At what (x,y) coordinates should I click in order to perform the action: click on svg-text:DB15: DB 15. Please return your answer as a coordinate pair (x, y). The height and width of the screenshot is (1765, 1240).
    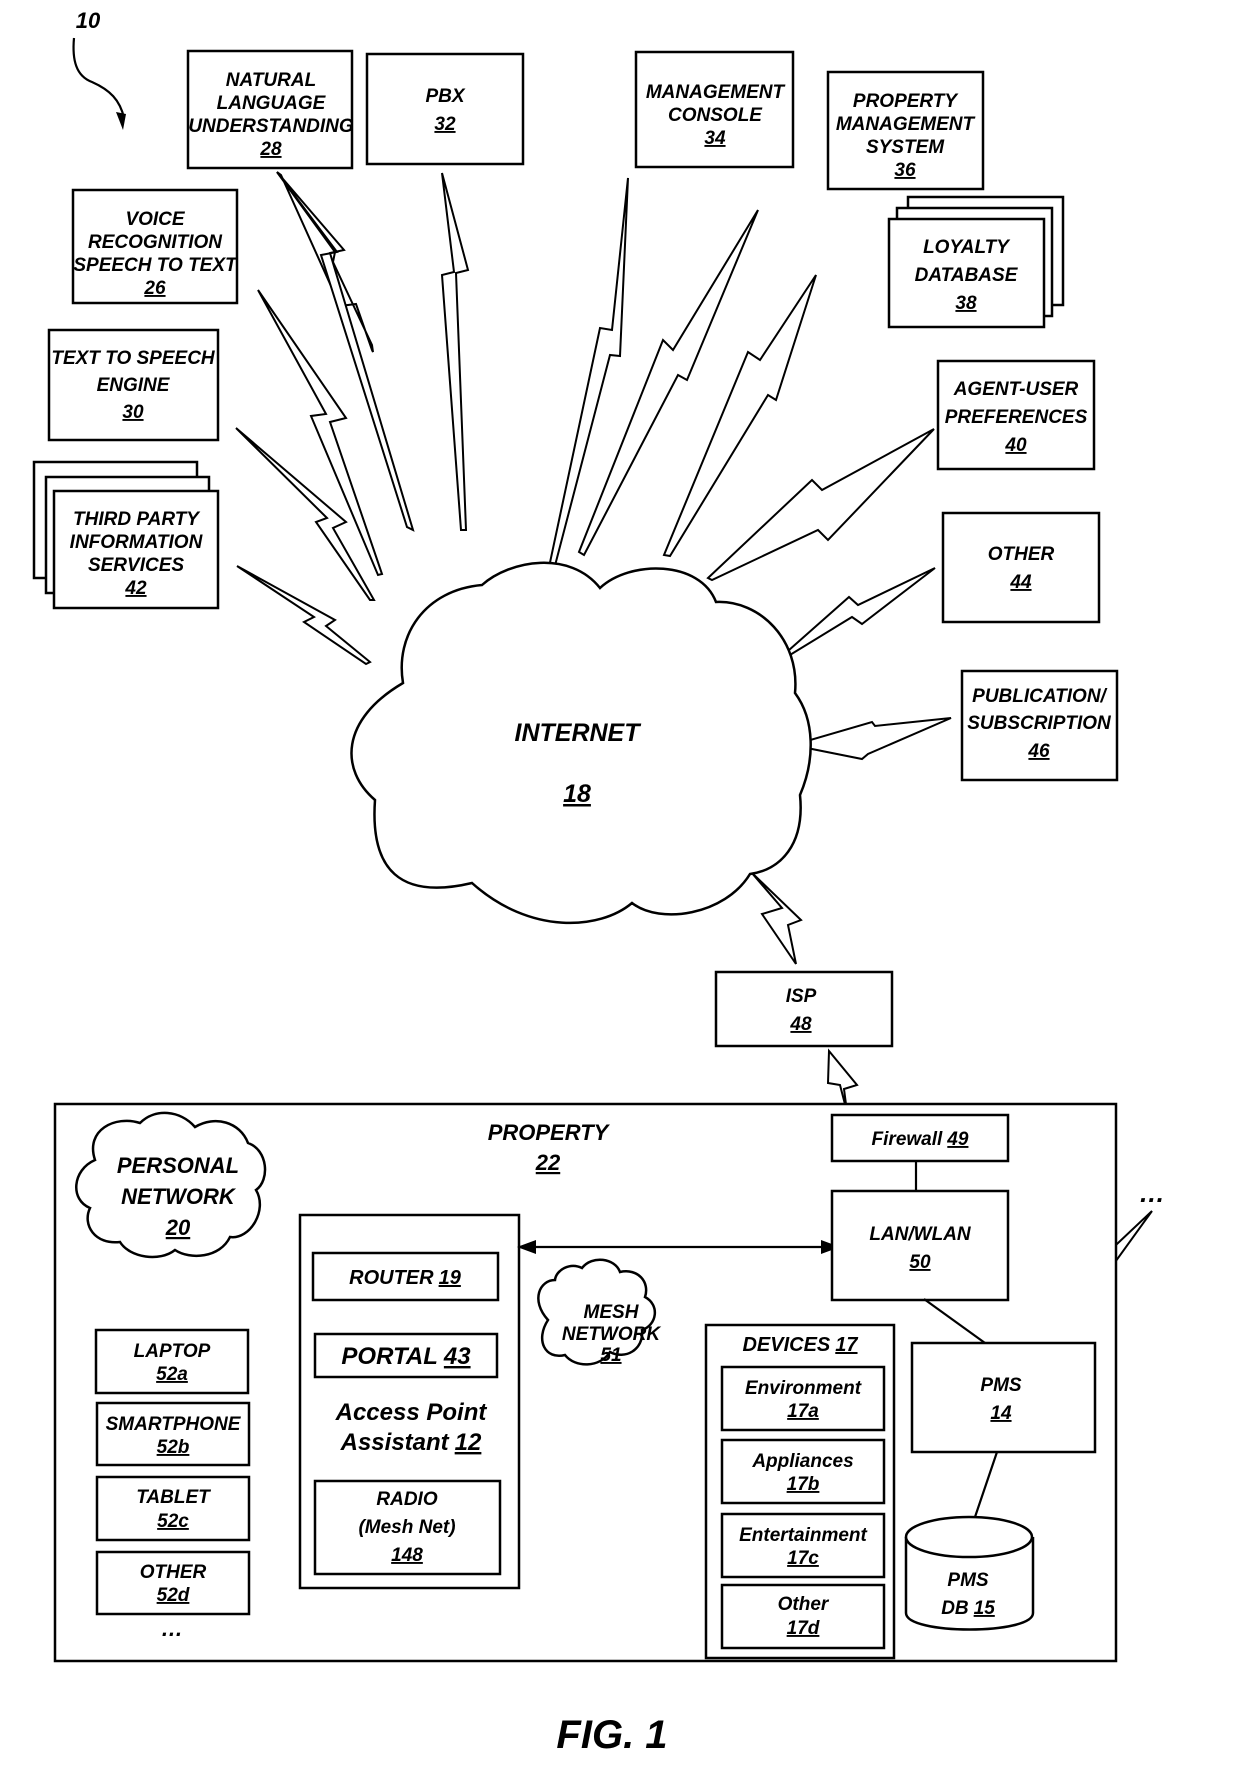
    Looking at the image, I should click on (968, 1608).